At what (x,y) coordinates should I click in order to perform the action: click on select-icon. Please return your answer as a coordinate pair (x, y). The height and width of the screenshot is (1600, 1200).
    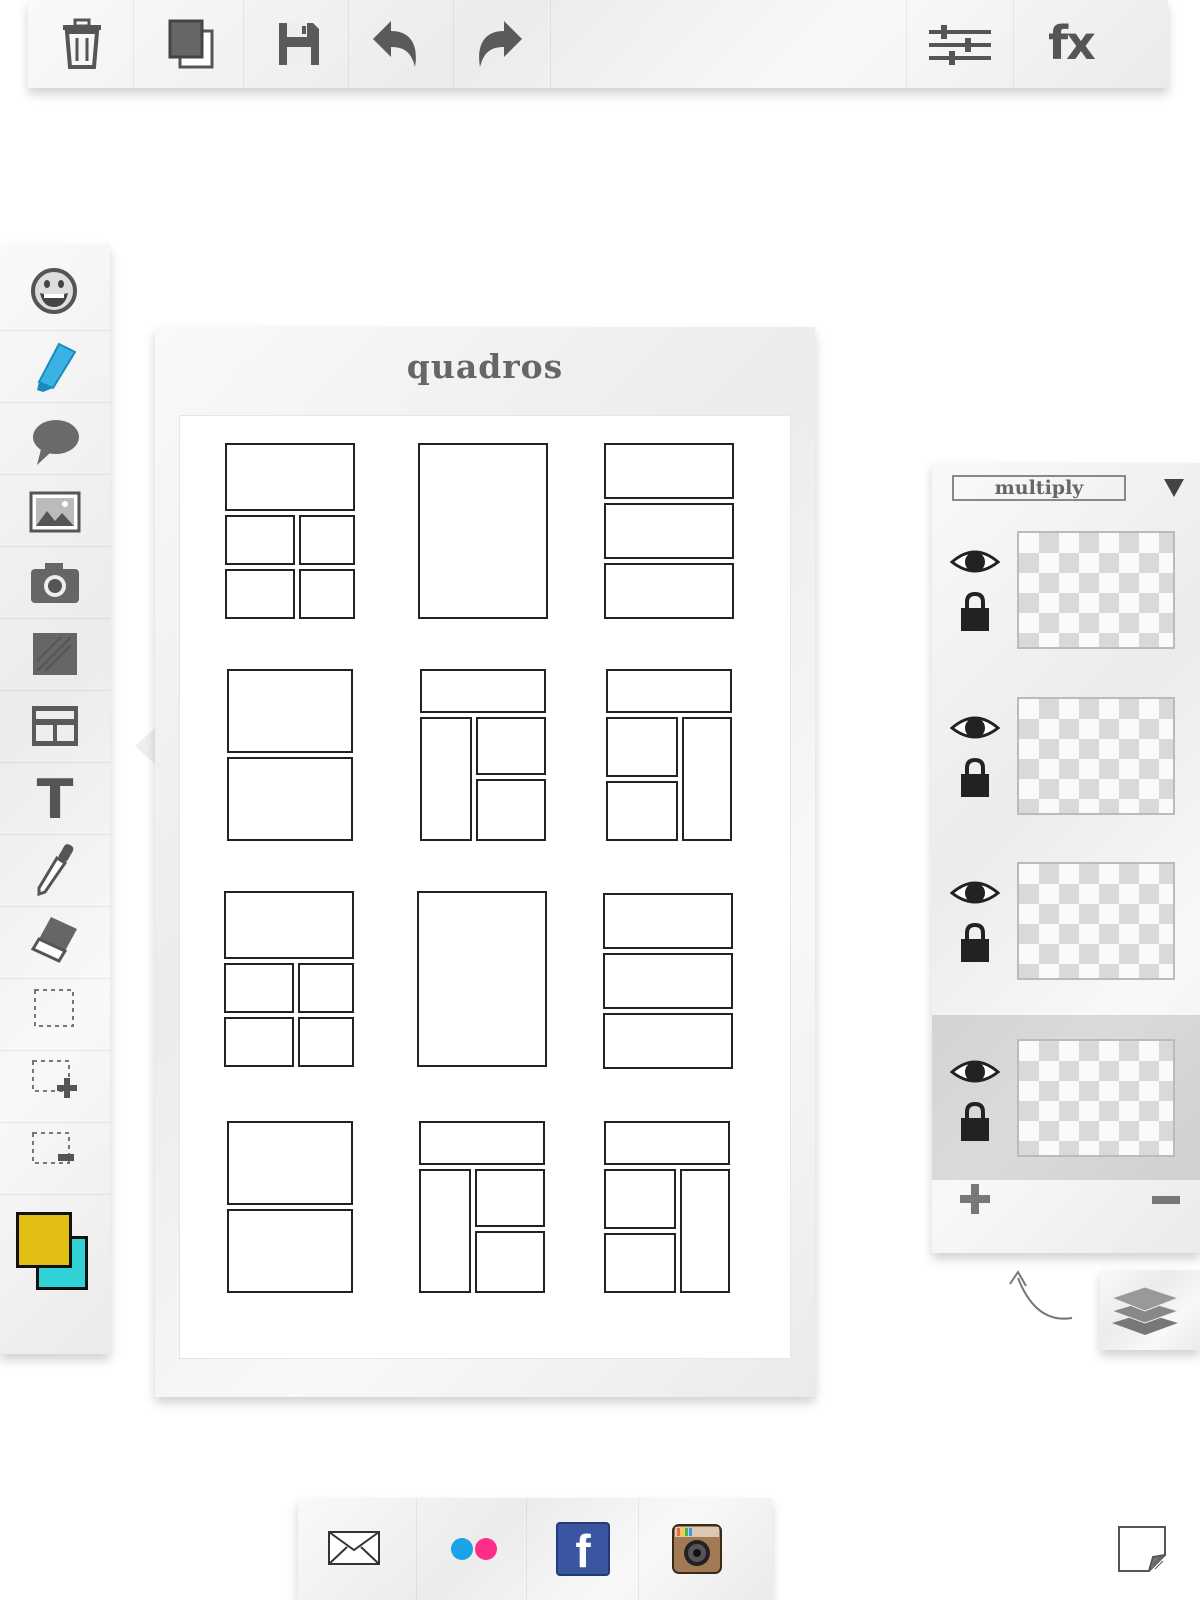
    Looking at the image, I should click on (54, 1008).